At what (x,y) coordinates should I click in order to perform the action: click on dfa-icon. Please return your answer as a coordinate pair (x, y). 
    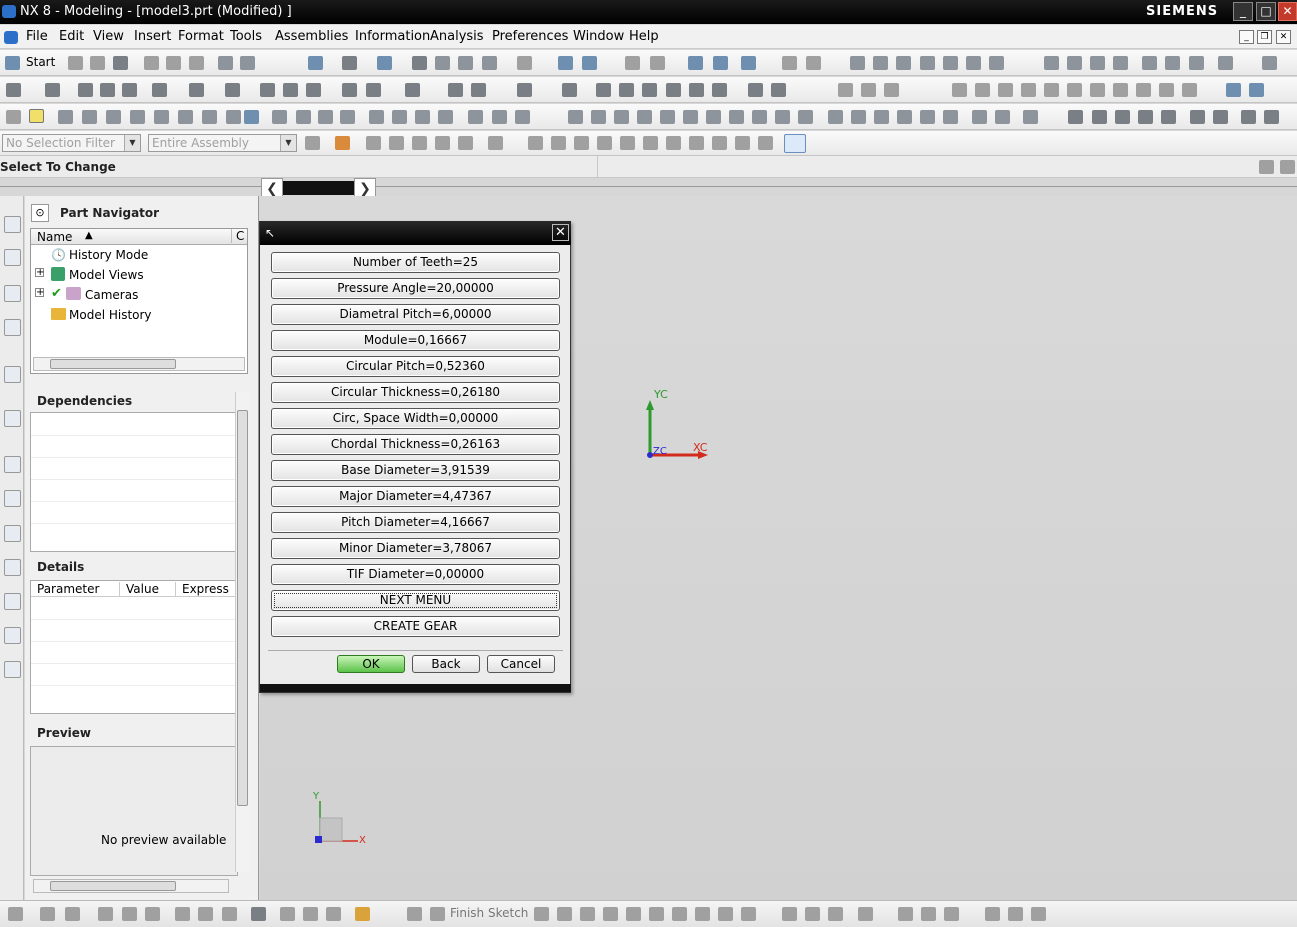
    Looking at the image, I should click on (1145, 117).